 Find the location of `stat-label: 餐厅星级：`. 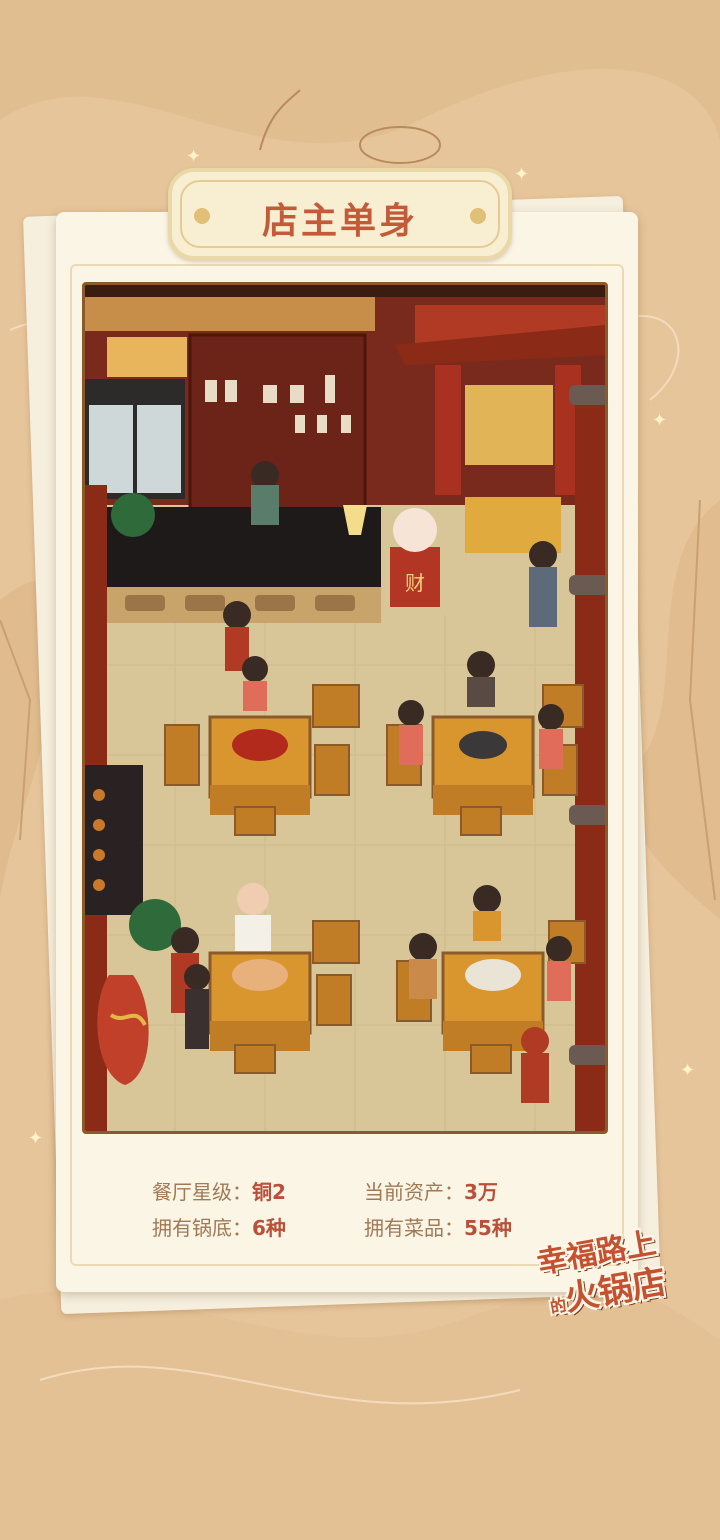

stat-label: 餐厅星级： is located at coordinates (202, 1192).